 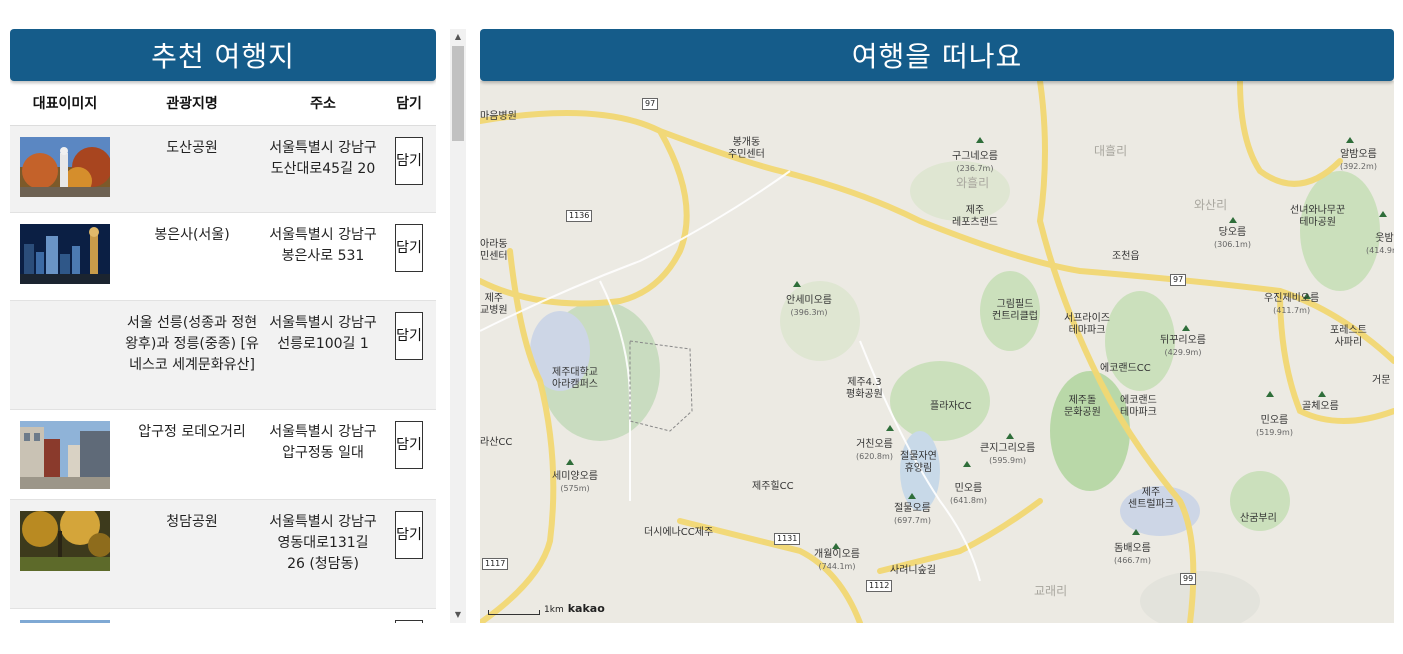 What do you see at coordinates (223, 103) in the screenshot?
I see `table-header: 대표이미지 관광지명 주소 담기` at bounding box center [223, 103].